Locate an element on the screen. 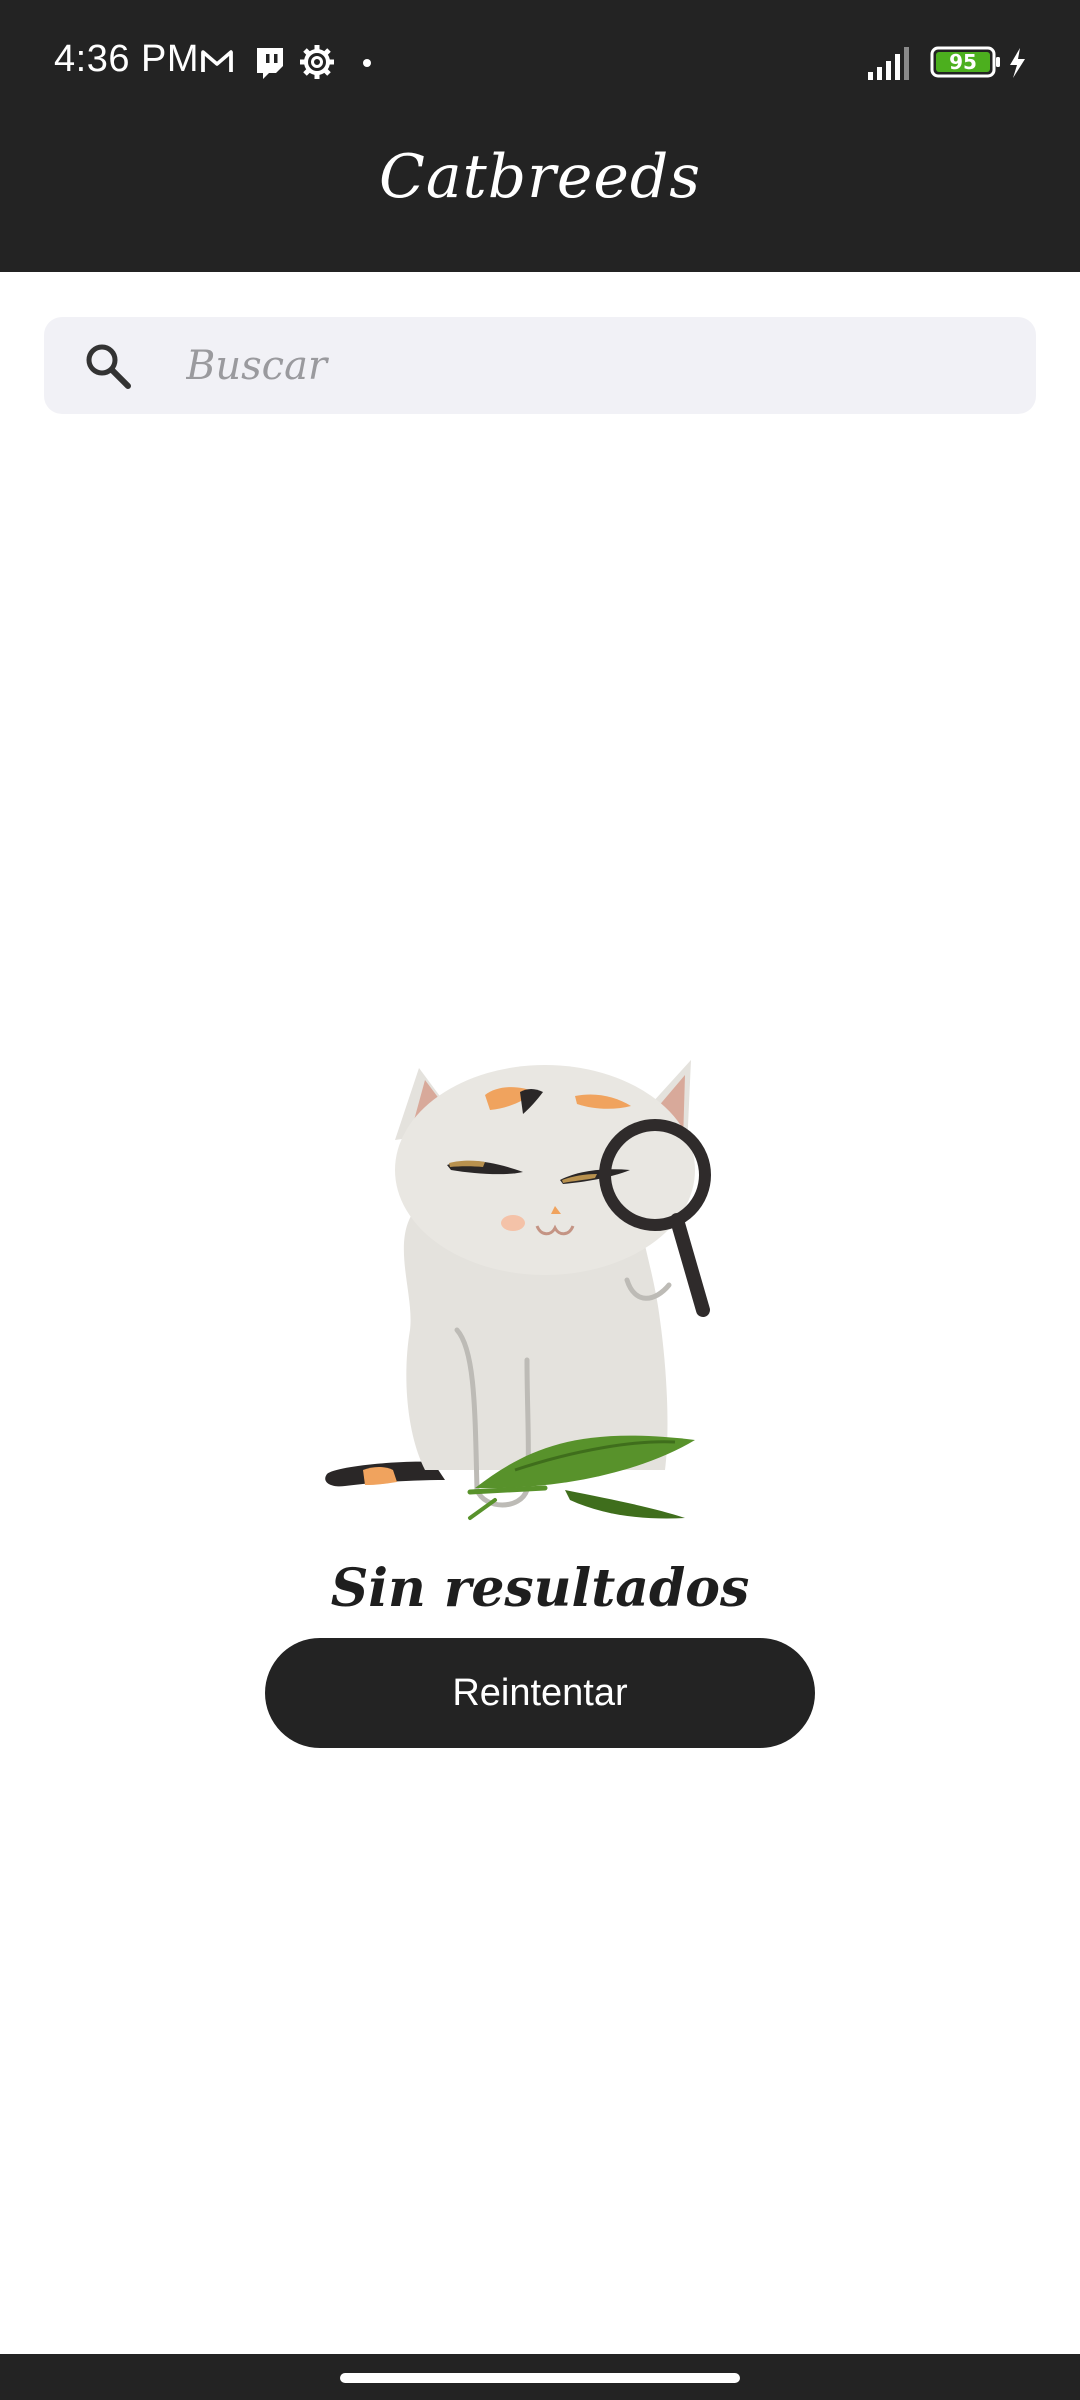  settings-gear-icon is located at coordinates (317, 62).